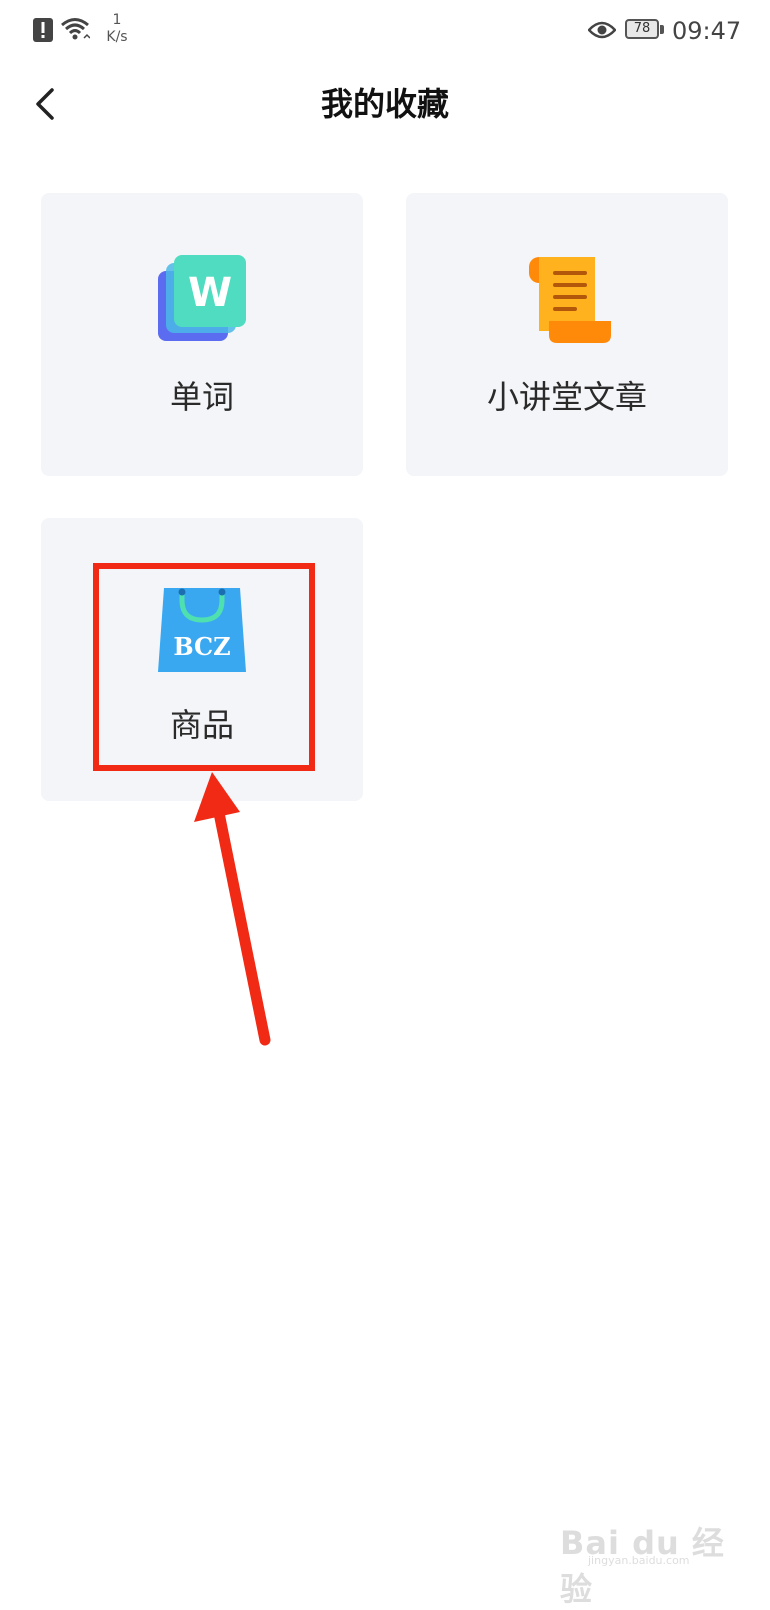  What do you see at coordinates (210, 293) in the screenshot?
I see `word-book-letter: W` at bounding box center [210, 293].